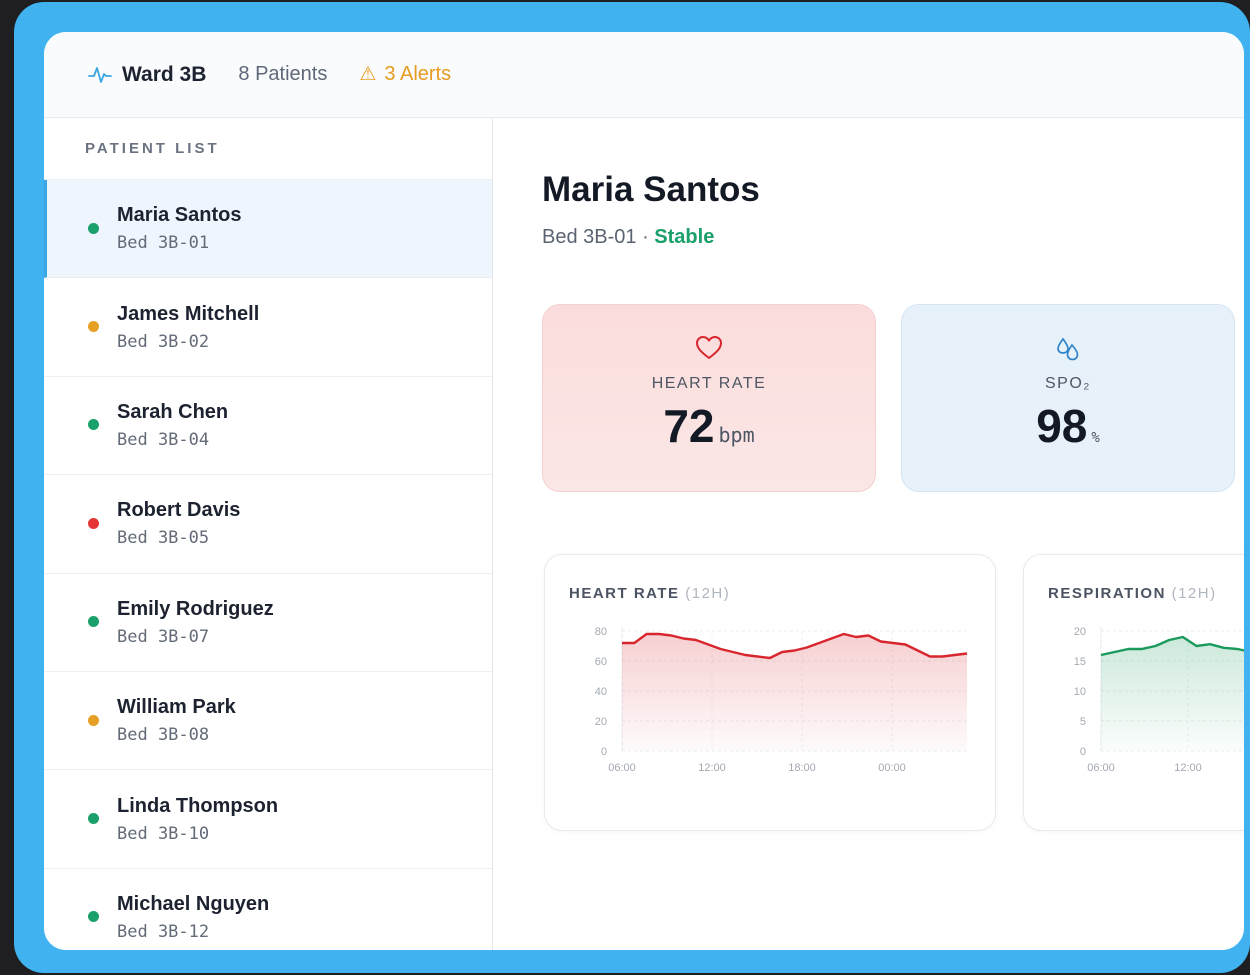  What do you see at coordinates (709, 383) in the screenshot?
I see `heart-rate-label: HEART RATE` at bounding box center [709, 383].